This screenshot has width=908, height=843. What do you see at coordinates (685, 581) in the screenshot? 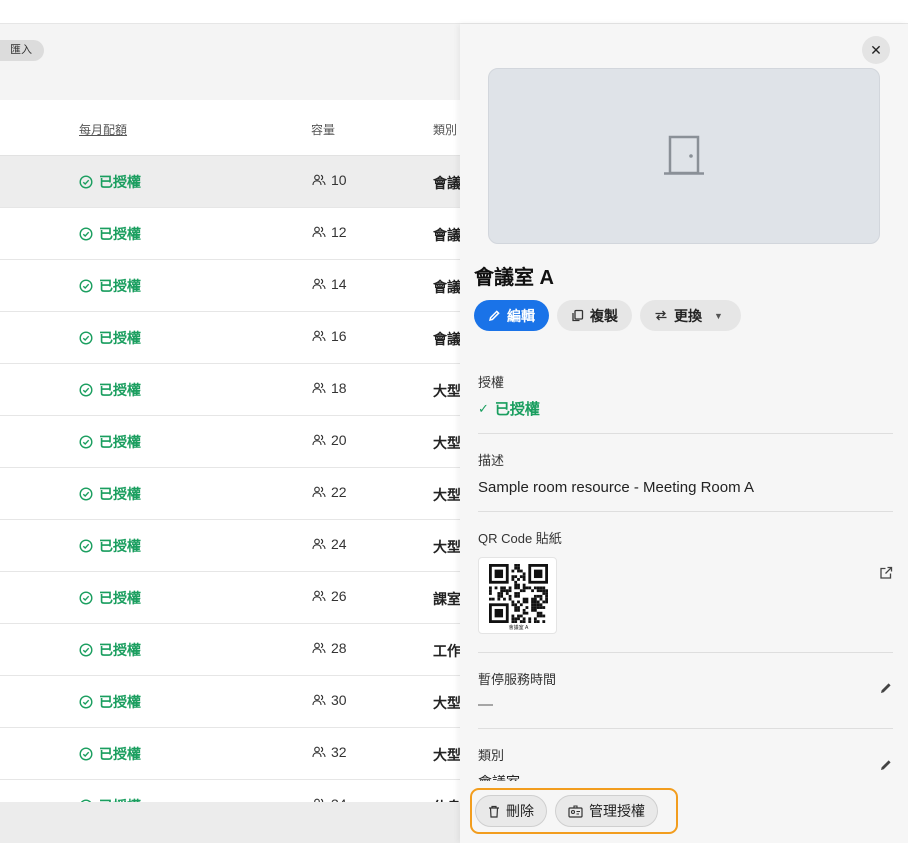
I see `qr-section: QR Code 貼紙 會議室 A` at bounding box center [685, 581].